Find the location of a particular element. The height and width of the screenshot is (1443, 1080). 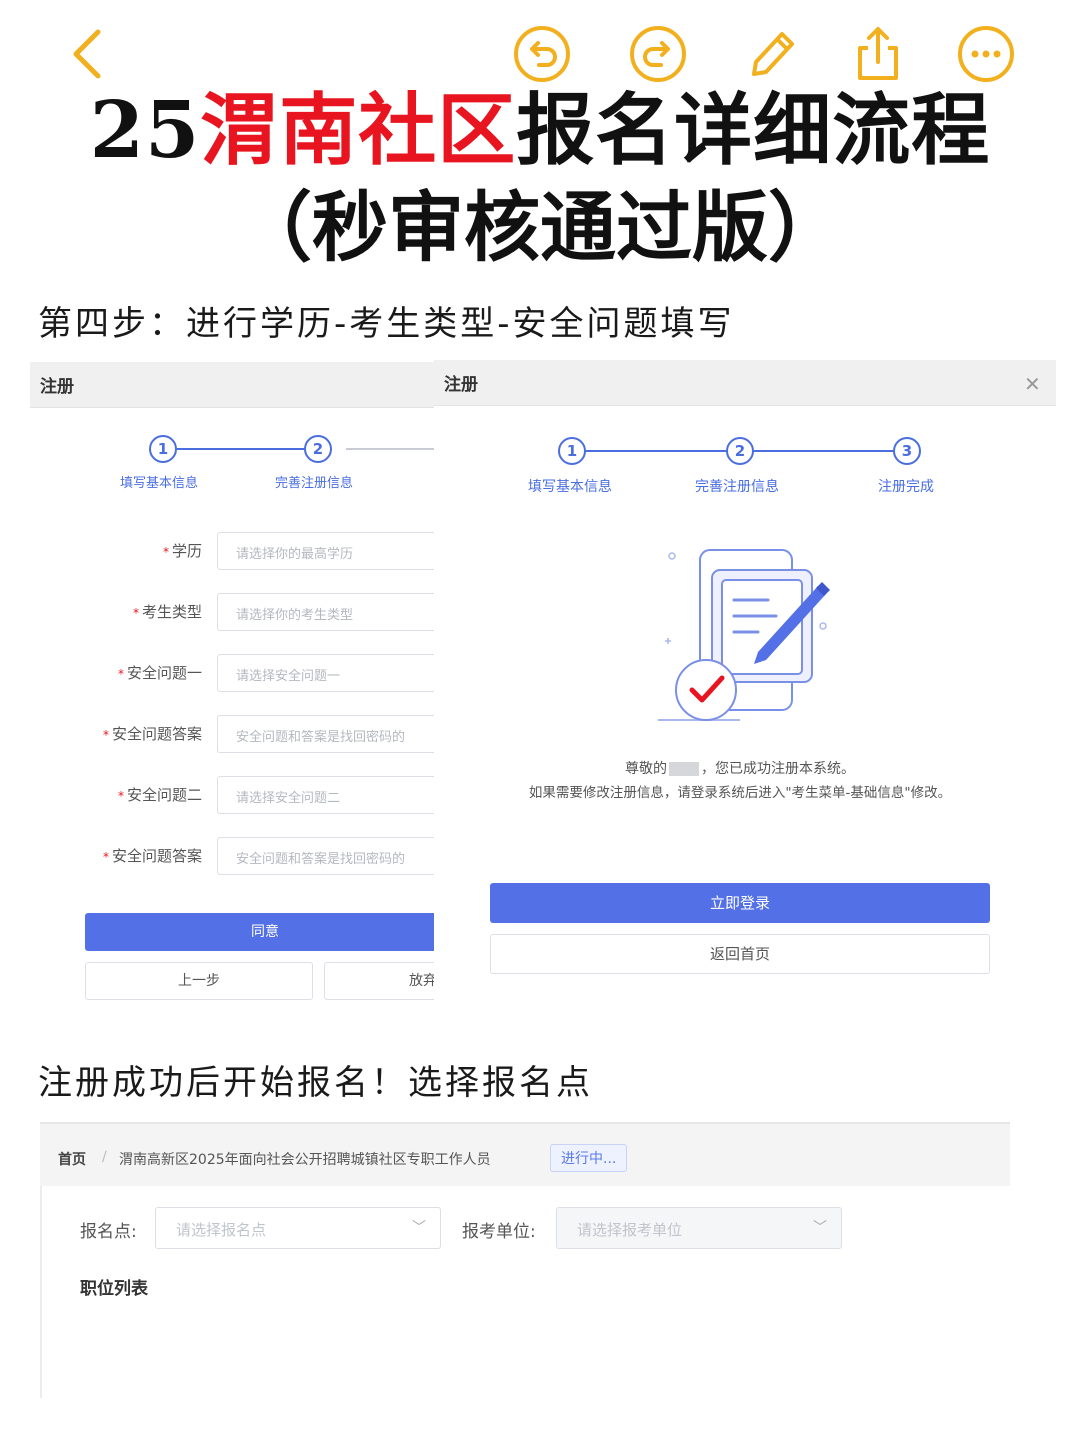

masked-name is located at coordinates (684, 769).